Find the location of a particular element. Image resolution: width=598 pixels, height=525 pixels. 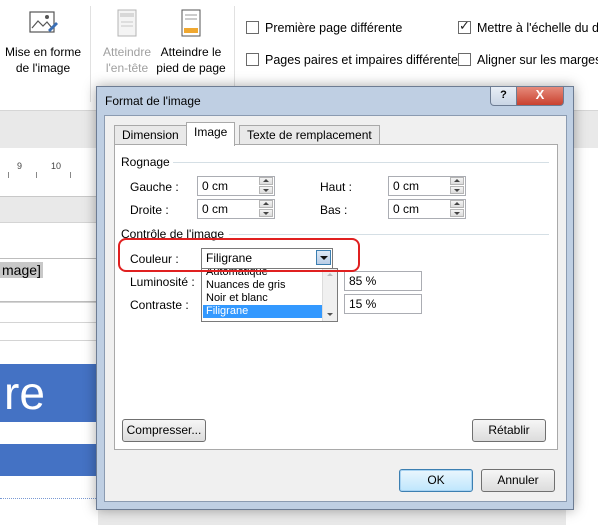

tab-label: Dimension is located at coordinates (150, 135).